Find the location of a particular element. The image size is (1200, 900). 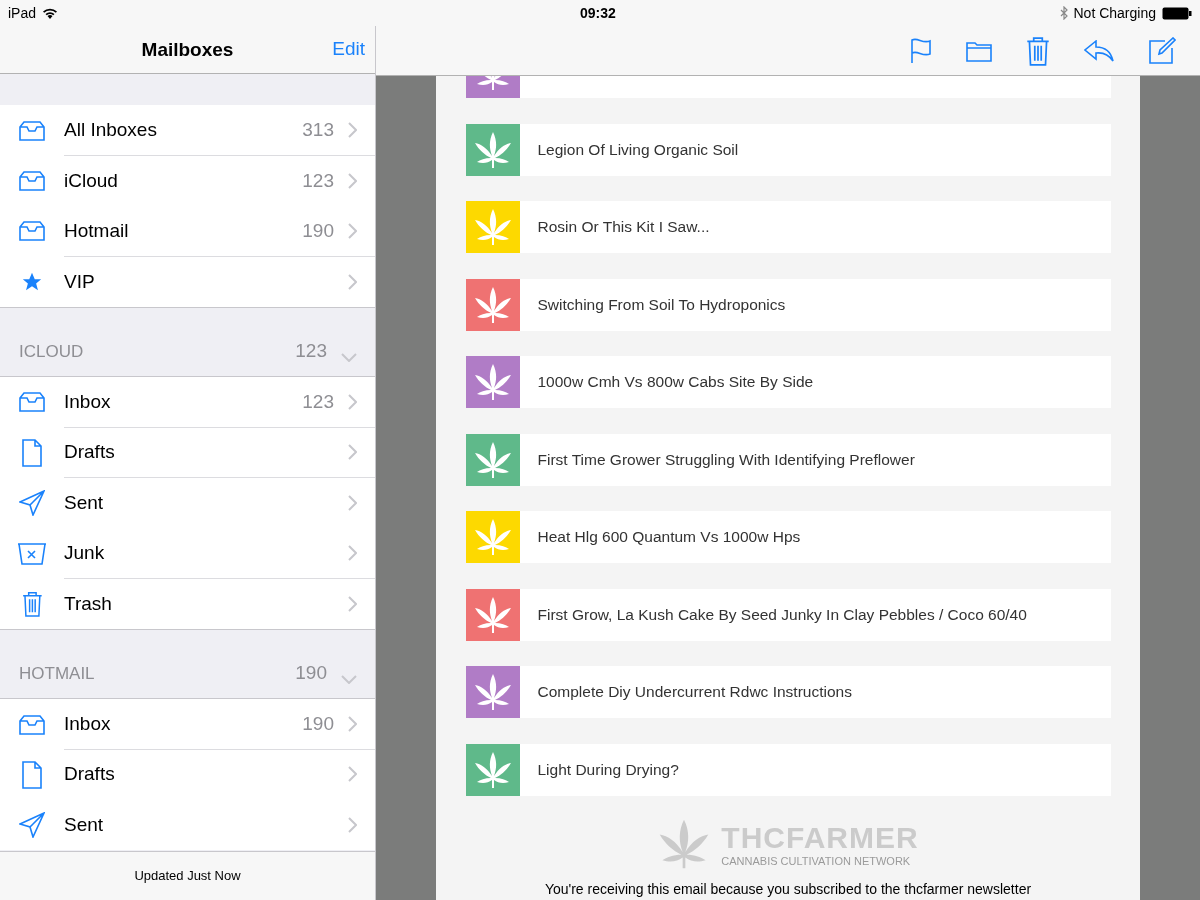

trash-button is located at coordinates (1038, 50).